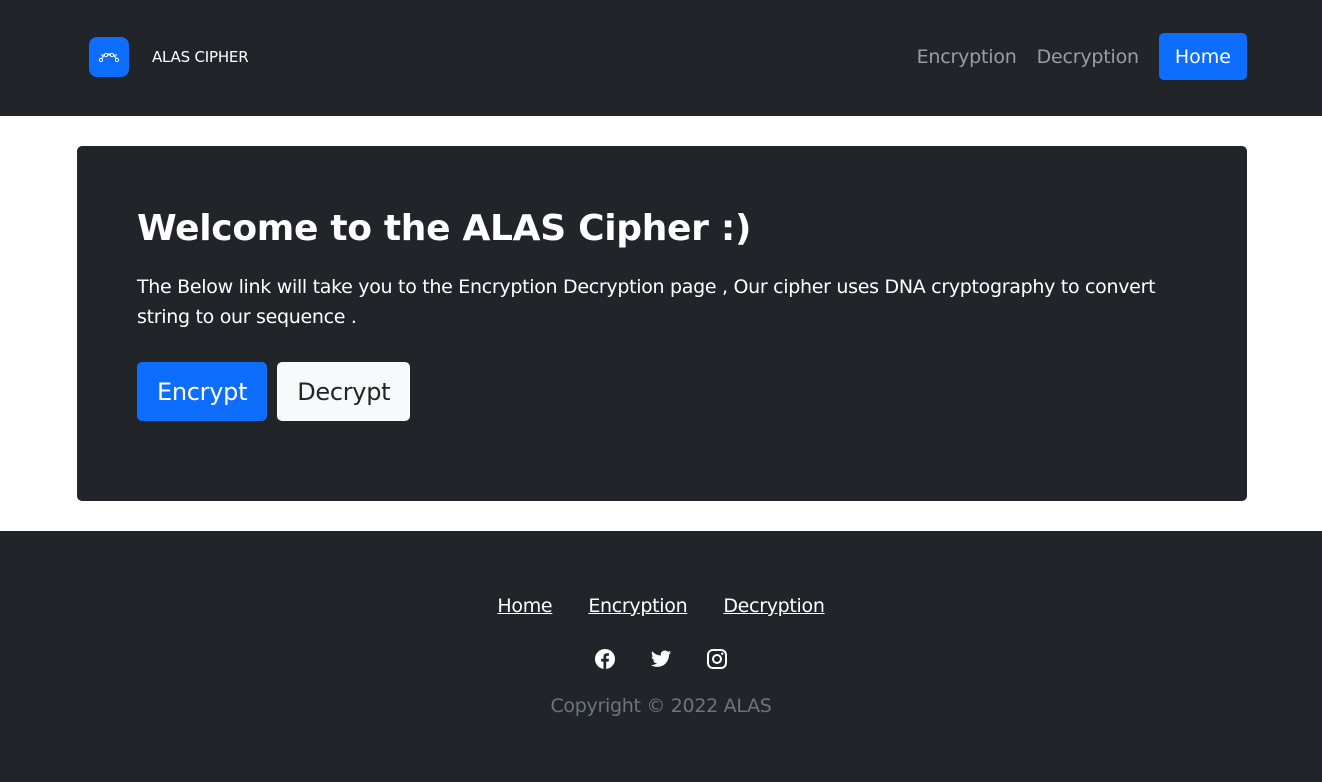  I want to click on social-links, so click(661, 659).